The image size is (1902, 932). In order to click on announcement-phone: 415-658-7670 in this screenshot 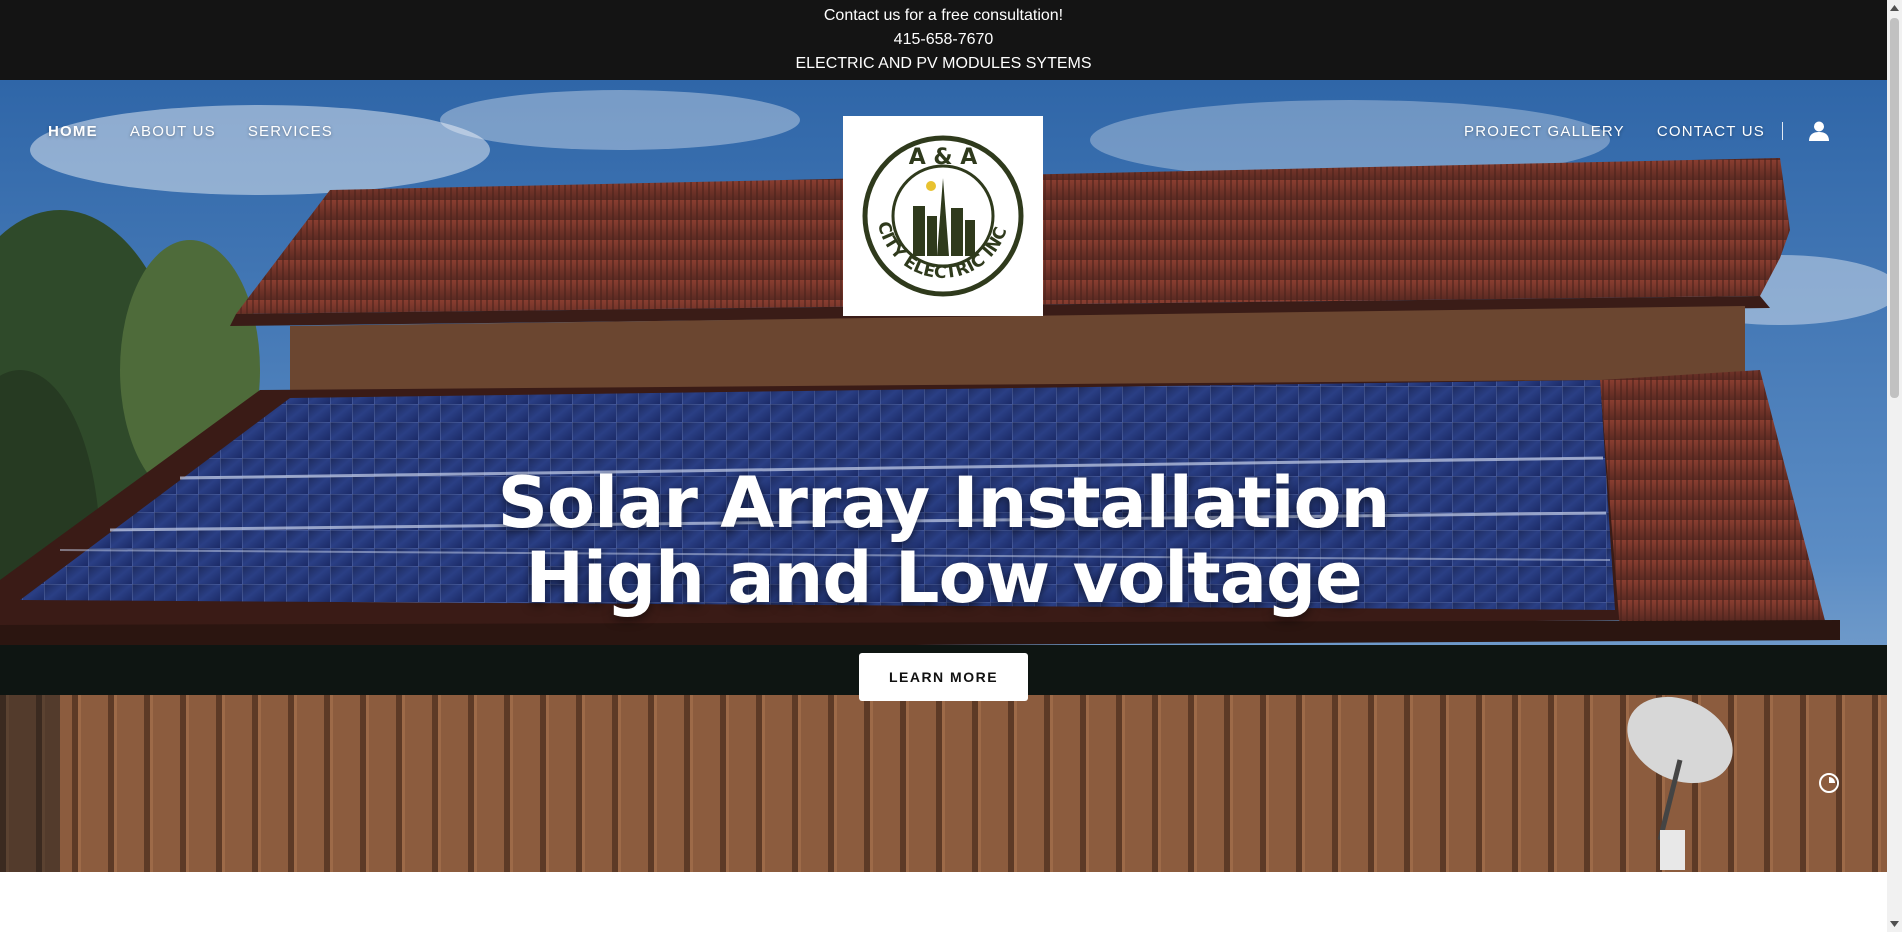, I will do `click(943, 40)`.